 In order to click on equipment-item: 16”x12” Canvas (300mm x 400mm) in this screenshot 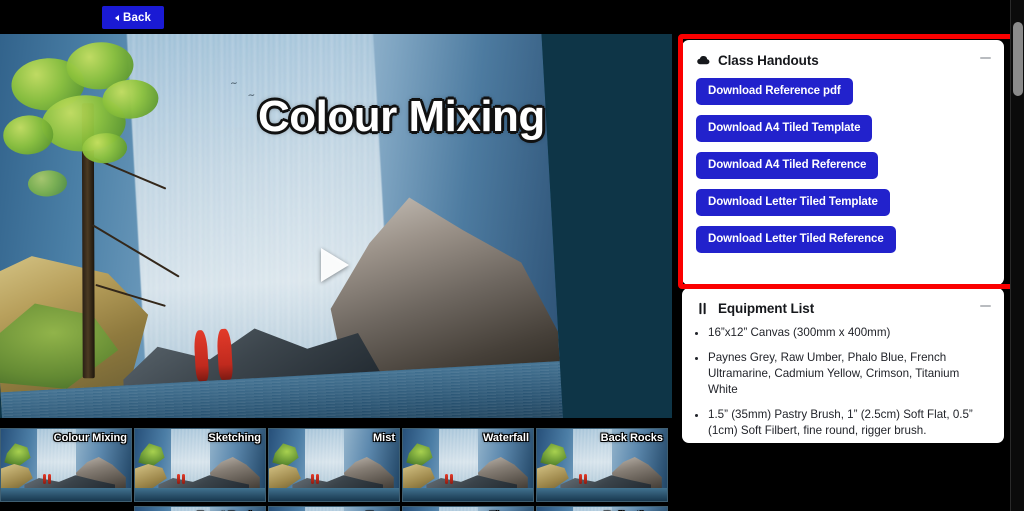, I will do `click(848, 333)`.